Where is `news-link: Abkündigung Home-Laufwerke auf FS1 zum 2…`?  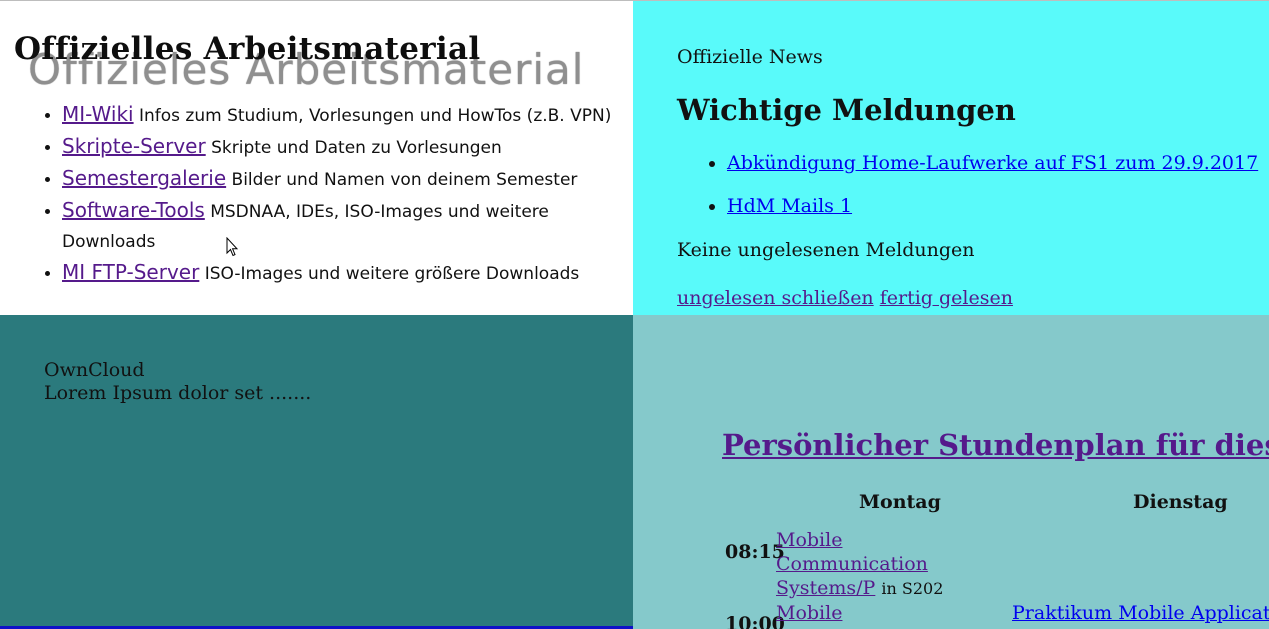 news-link: Abkündigung Home-Laufwerke auf FS1 zum 2… is located at coordinates (992, 163).